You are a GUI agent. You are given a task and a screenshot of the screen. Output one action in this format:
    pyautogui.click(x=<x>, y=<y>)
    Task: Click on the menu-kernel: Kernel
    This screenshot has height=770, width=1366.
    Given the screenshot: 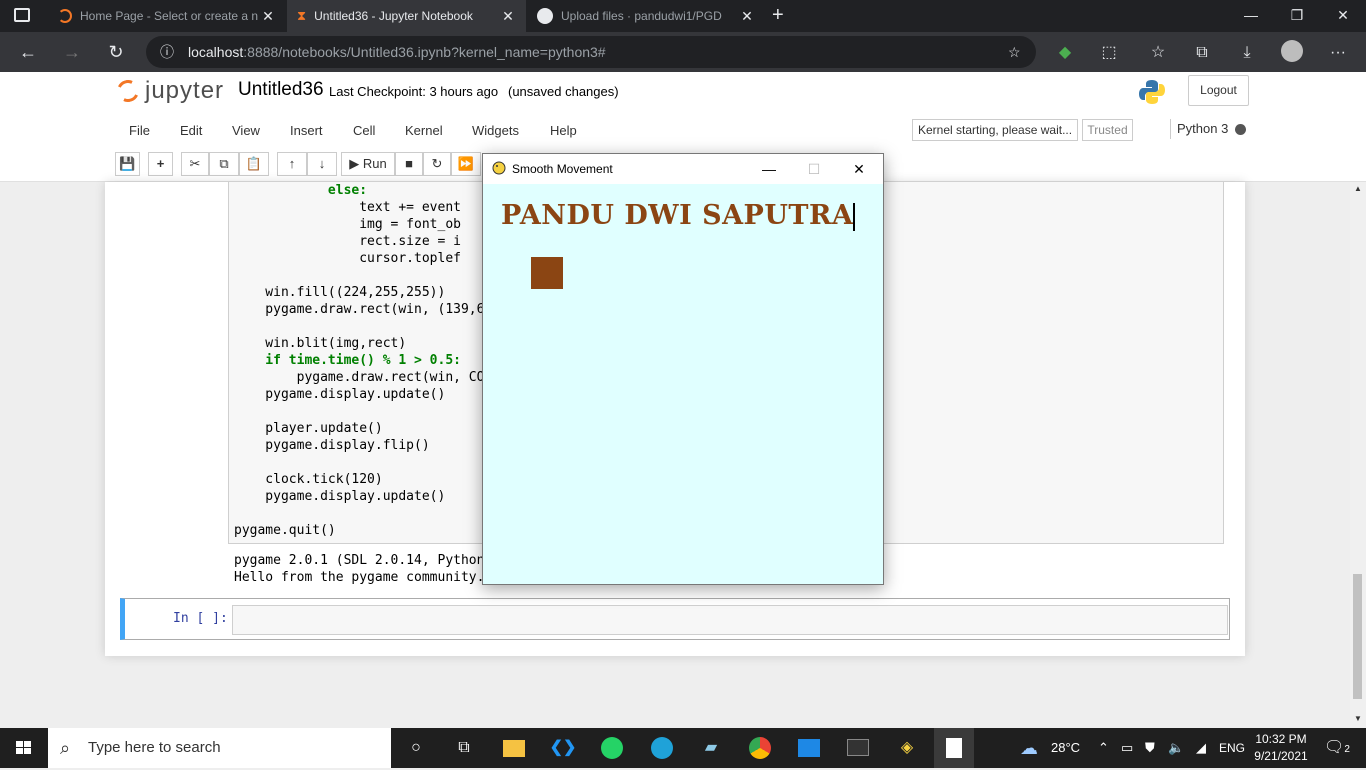 What is the action you would take?
    pyautogui.click(x=424, y=130)
    